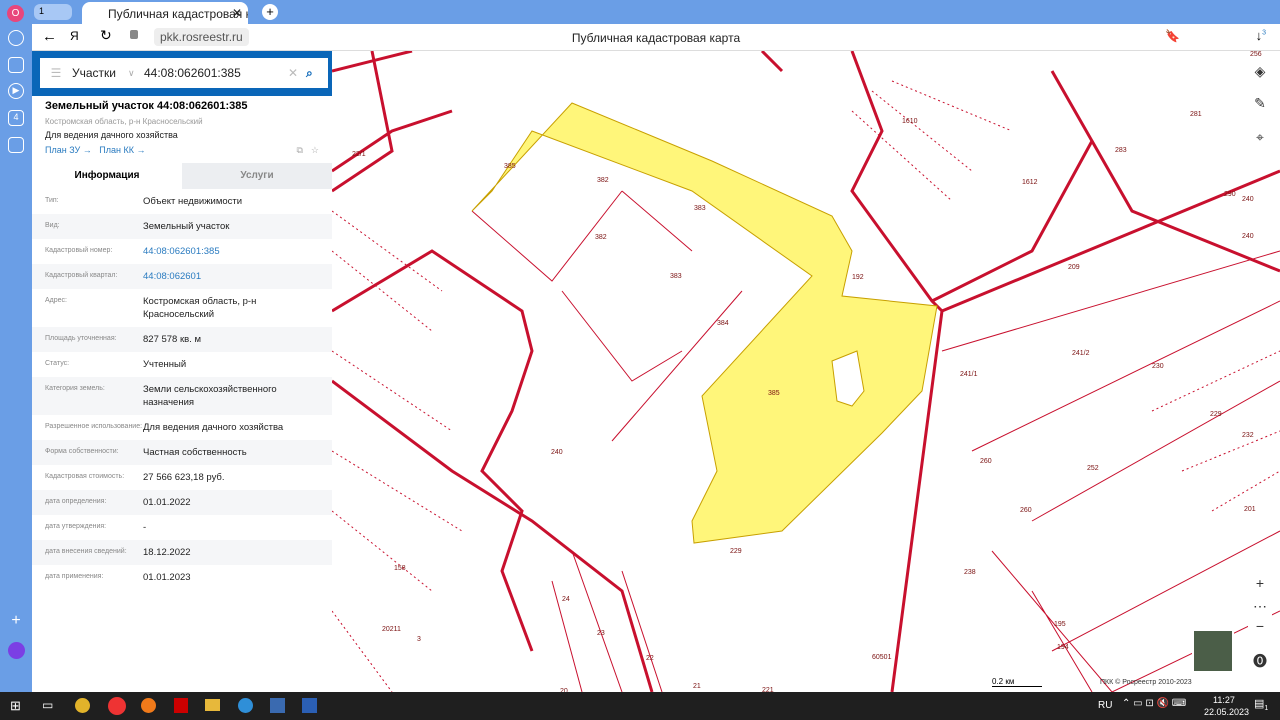 The height and width of the screenshot is (720, 1280). I want to click on attribute-row: Площадь уточненная: 827 578 кв. м, so click(182, 339).